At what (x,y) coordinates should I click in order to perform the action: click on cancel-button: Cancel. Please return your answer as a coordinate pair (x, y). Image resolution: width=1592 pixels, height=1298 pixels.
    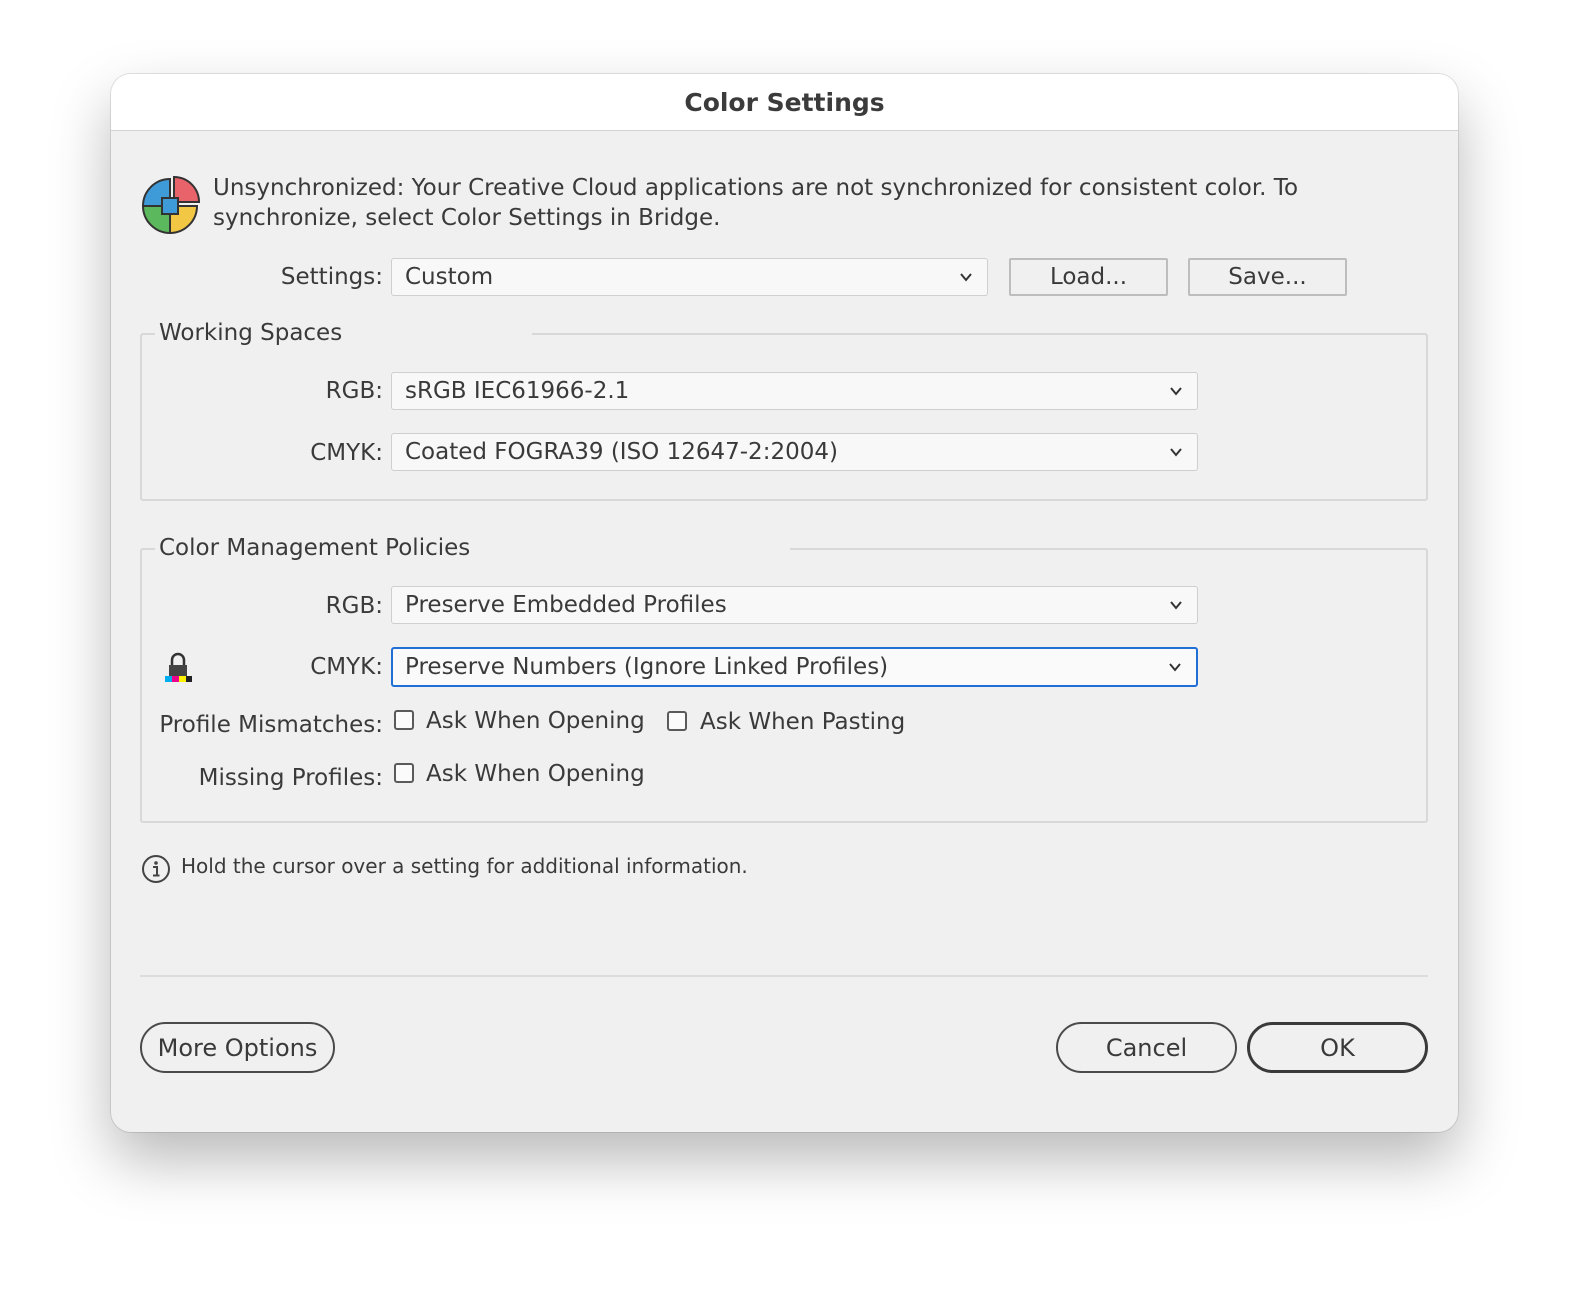
    Looking at the image, I should click on (1146, 1047).